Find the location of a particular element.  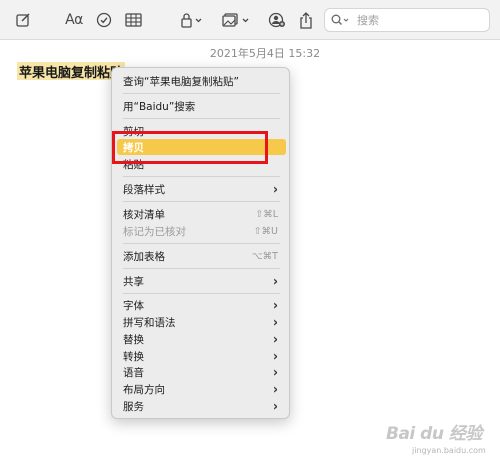

watermark-url: jingyan.baidu.com is located at coordinates (449, 450).